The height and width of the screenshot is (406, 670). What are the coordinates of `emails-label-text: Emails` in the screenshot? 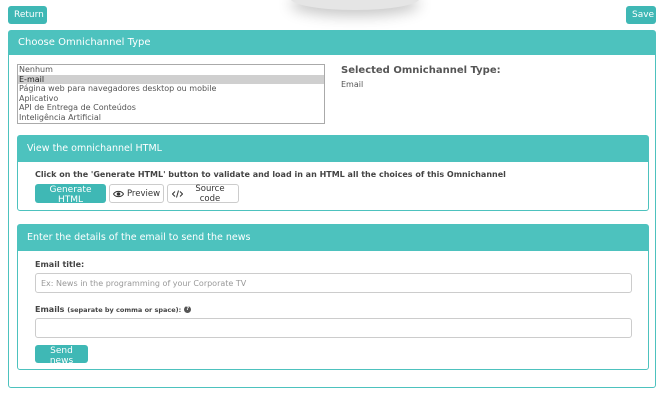 It's located at (50, 309).